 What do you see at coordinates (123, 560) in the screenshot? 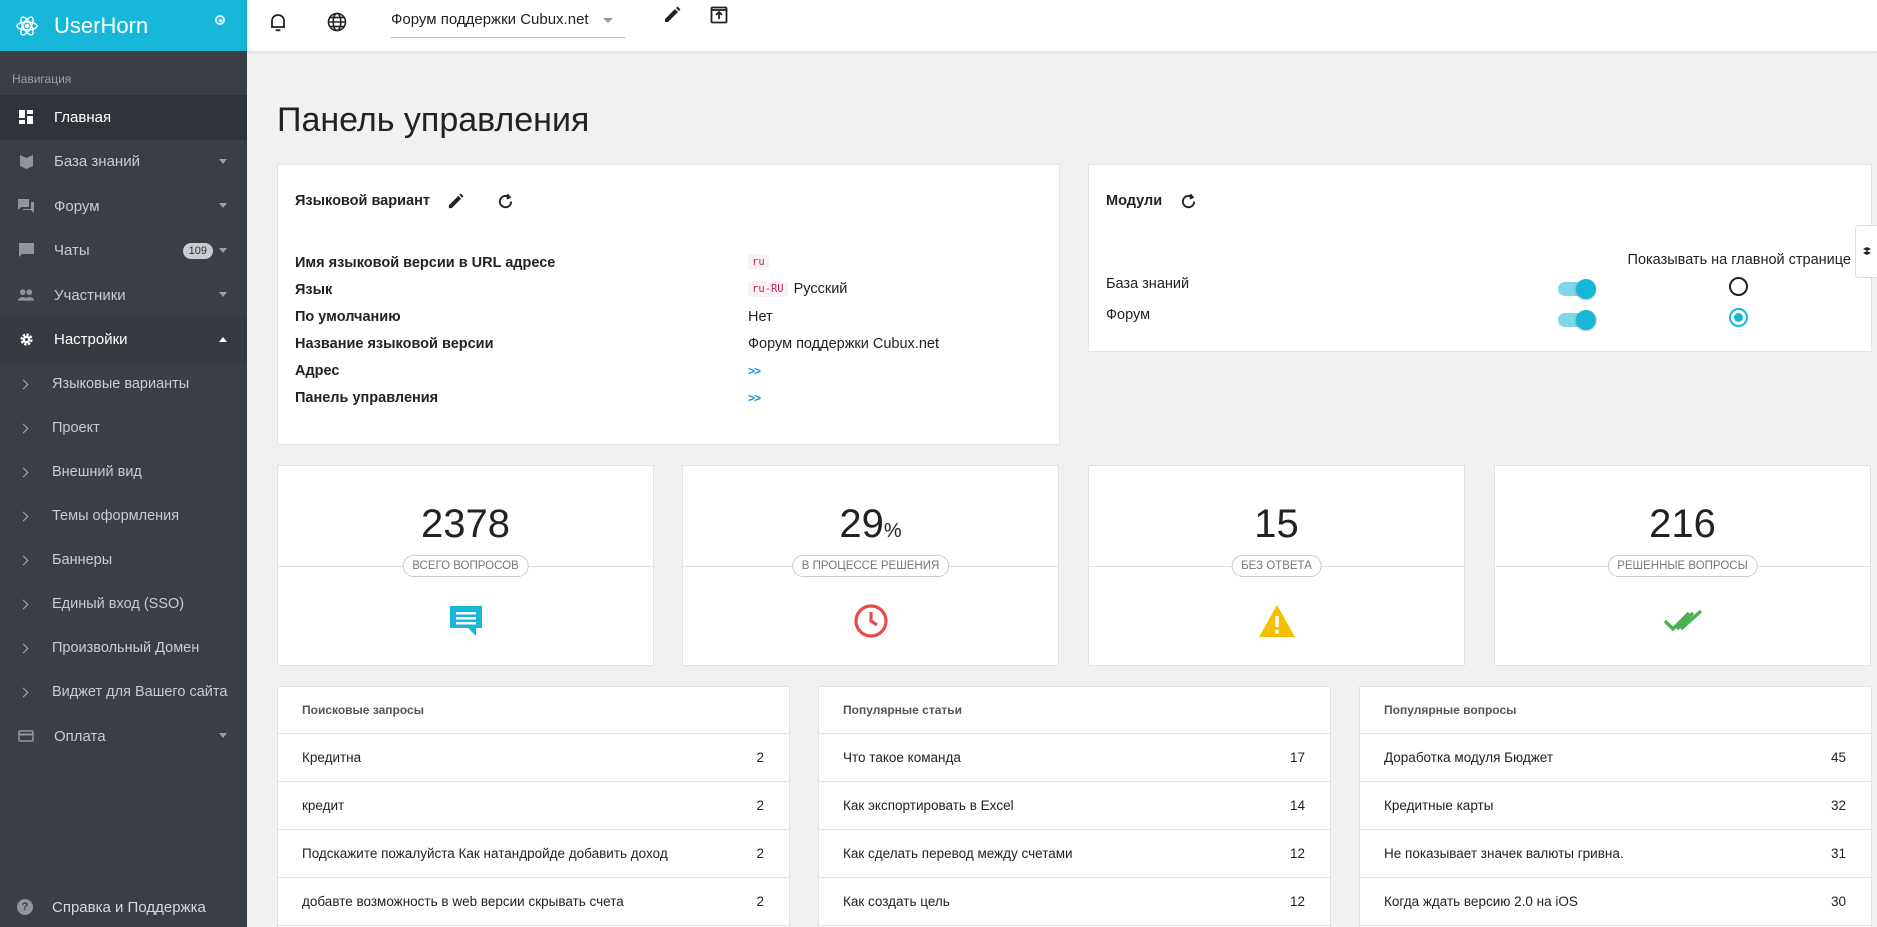
I see `sidebar-sub-banners: Баннеры` at bounding box center [123, 560].